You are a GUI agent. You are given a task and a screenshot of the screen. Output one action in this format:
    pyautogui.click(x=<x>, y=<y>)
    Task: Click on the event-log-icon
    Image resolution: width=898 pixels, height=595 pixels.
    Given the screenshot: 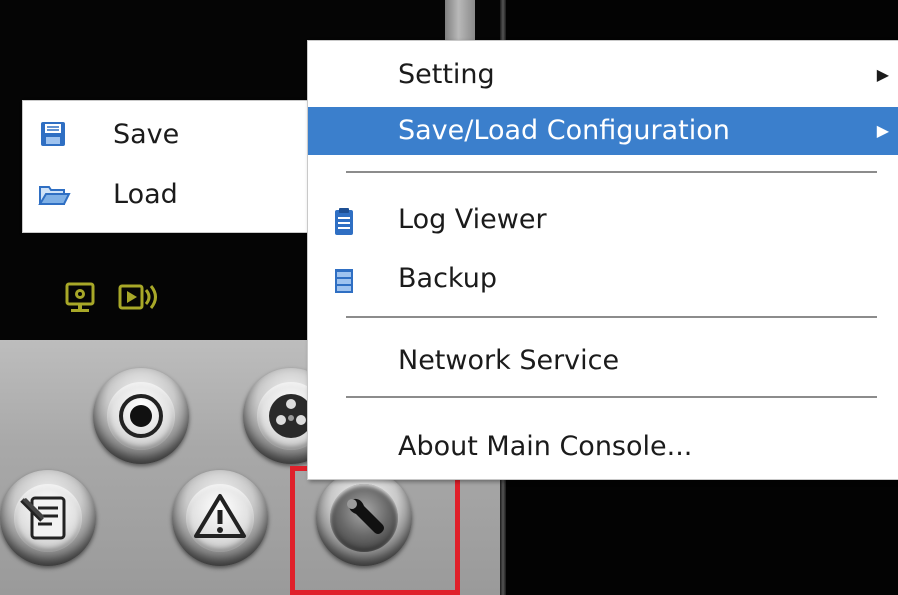 What is the action you would take?
    pyautogui.click(x=43, y=518)
    